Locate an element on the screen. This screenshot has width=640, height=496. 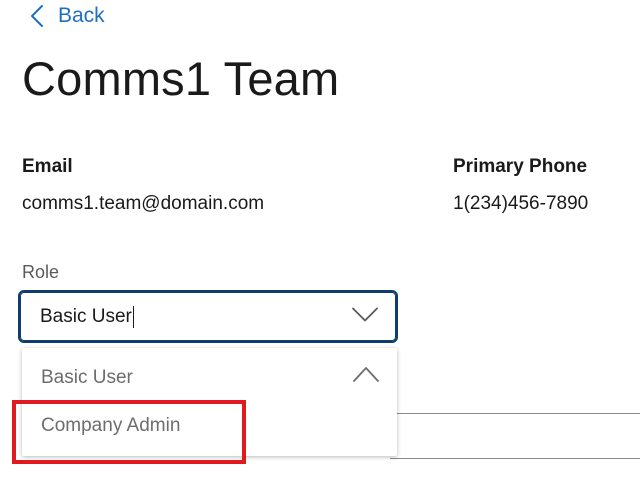
role-select: Basic User is located at coordinates (208, 316).